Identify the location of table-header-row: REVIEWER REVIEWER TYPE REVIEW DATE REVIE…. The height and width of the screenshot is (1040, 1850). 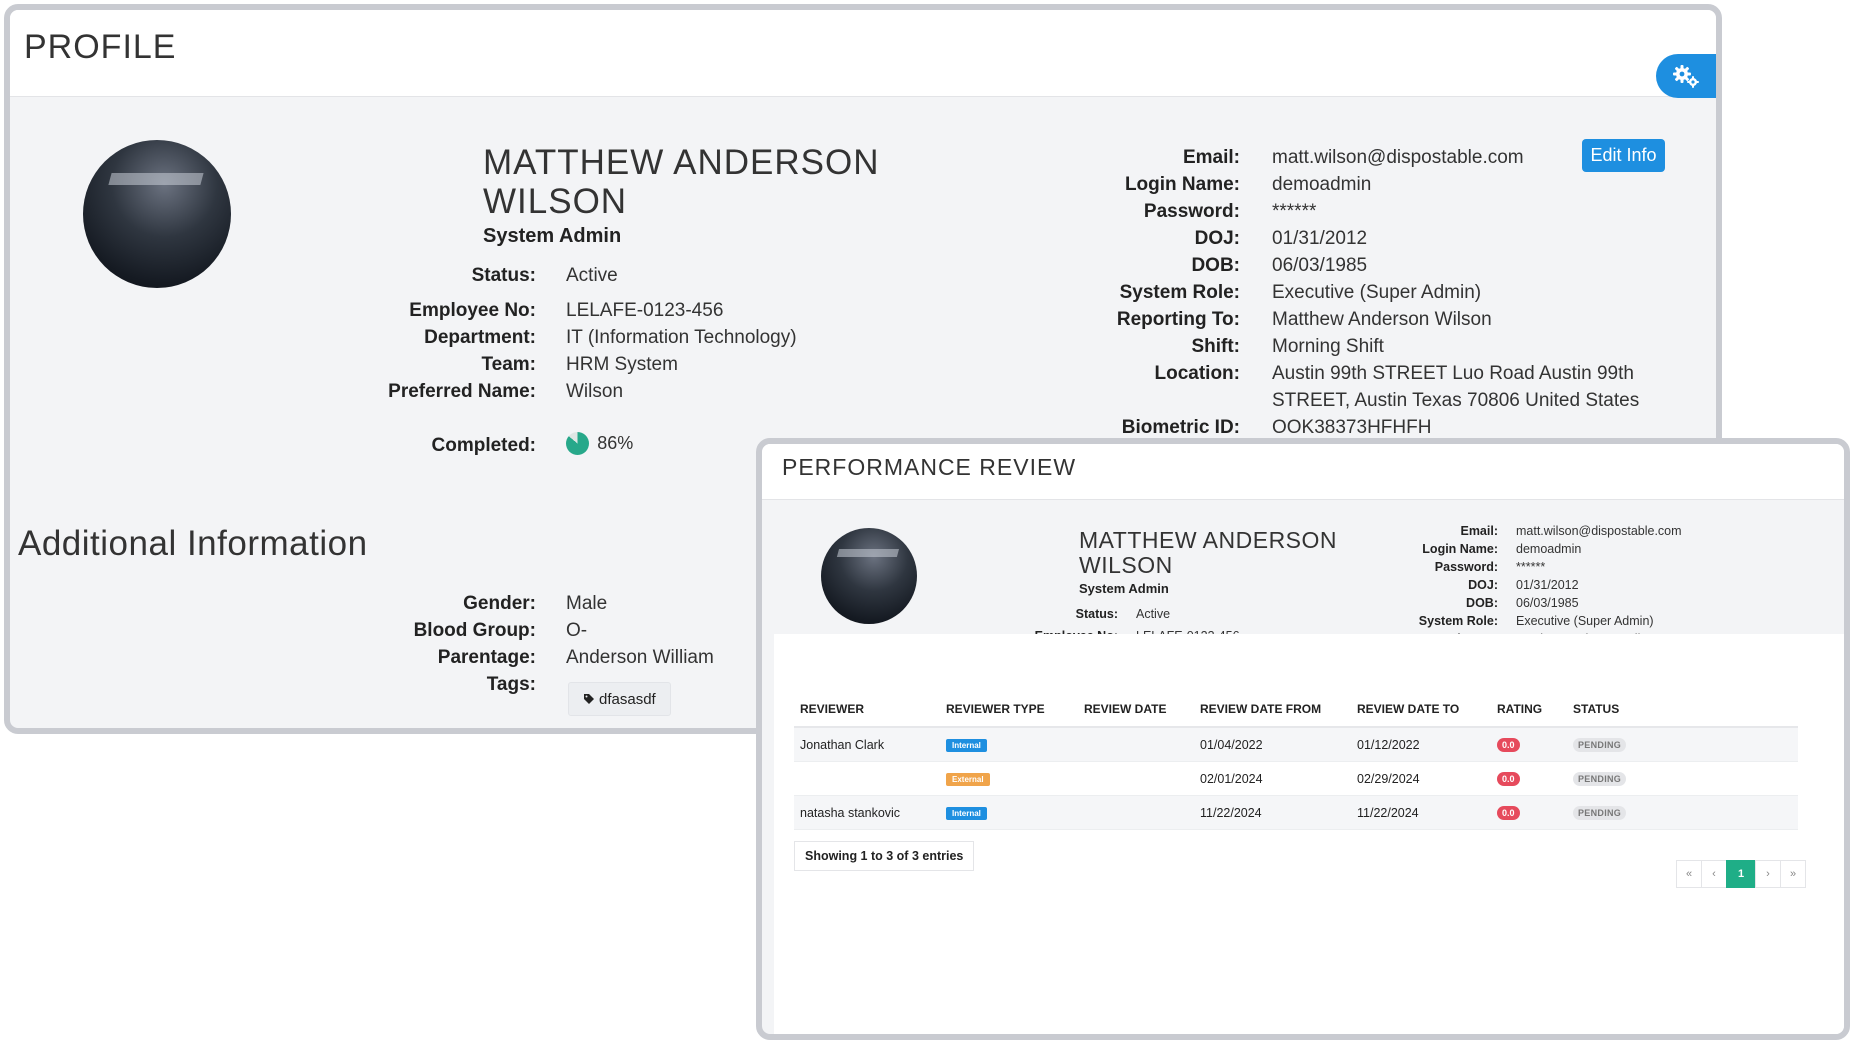
(1296, 710).